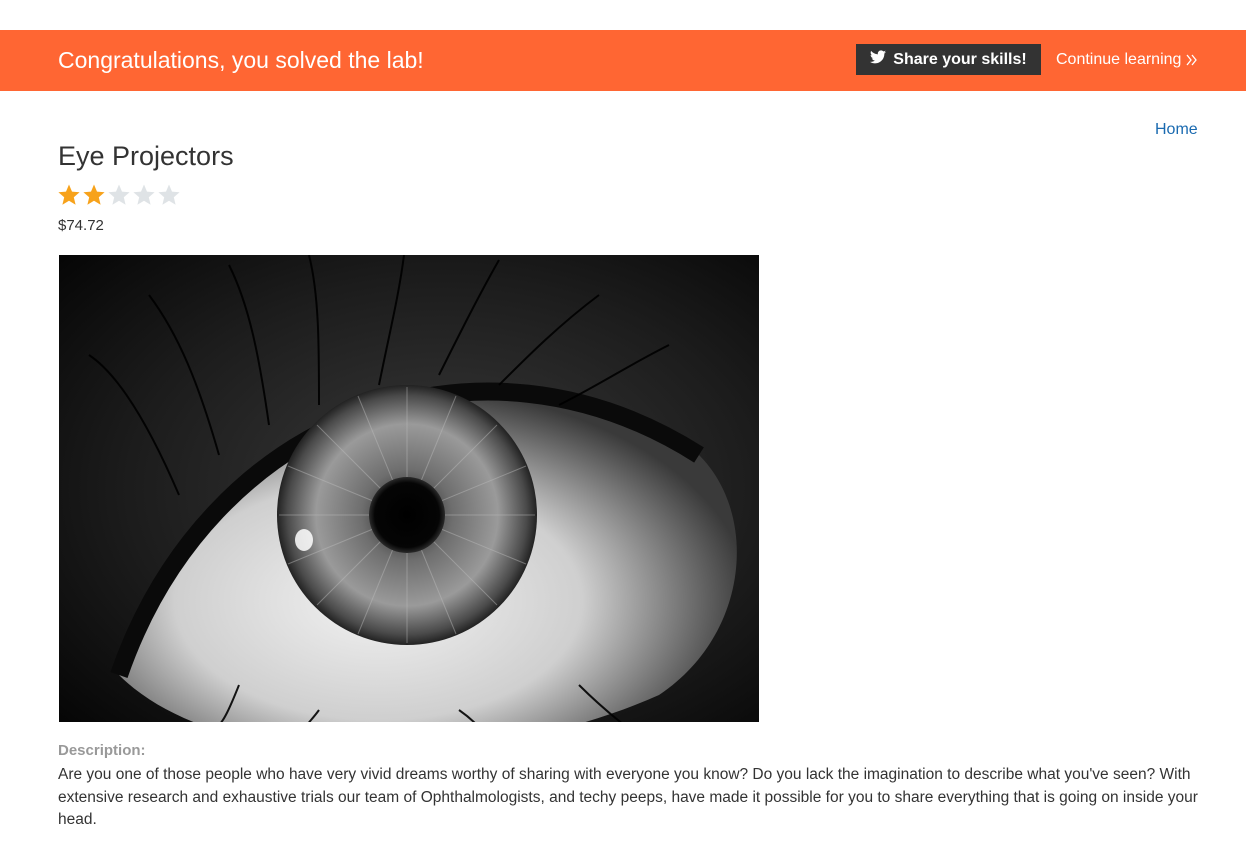 The width and height of the screenshot is (1246, 843). What do you see at coordinates (81, 225) in the screenshot?
I see `product-price: $74.72` at bounding box center [81, 225].